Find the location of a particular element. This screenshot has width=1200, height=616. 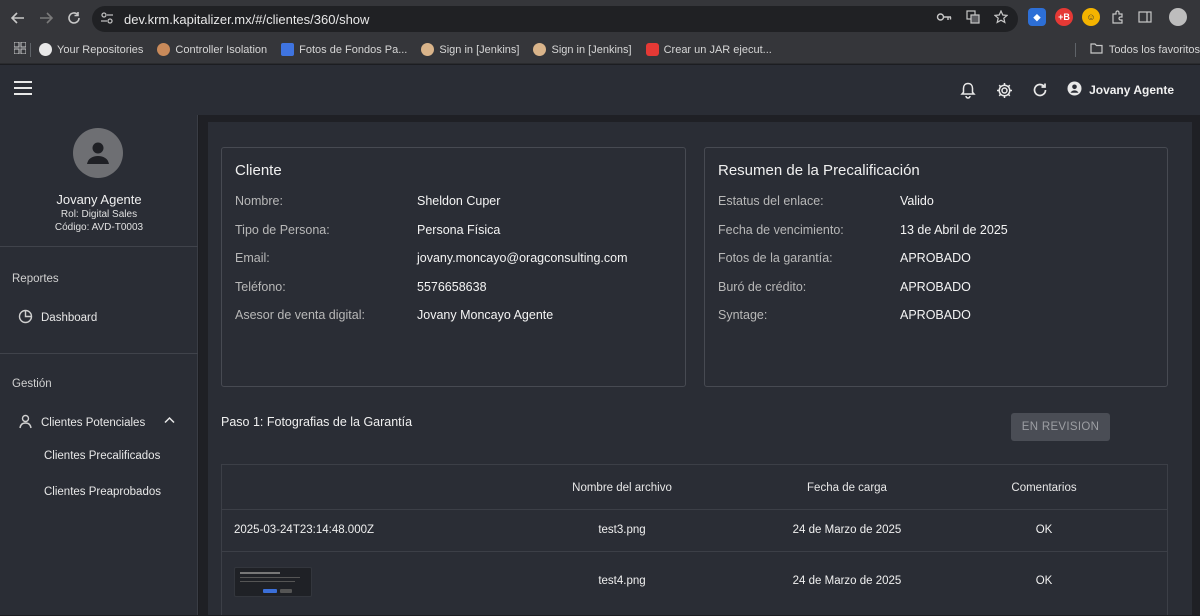

field-label: Fotos de la garantía: is located at coordinates (775, 258).